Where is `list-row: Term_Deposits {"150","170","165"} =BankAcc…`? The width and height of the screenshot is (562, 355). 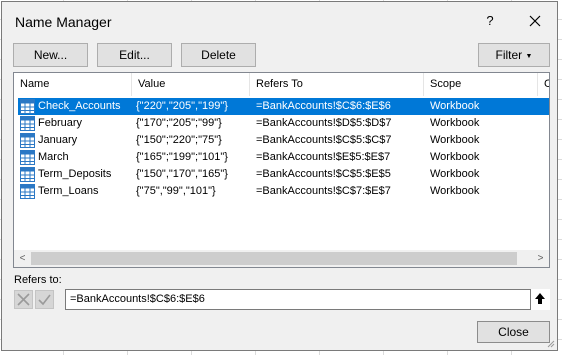 list-row: Term_Deposits {"150","170","165"} =BankAcc… is located at coordinates (283, 174).